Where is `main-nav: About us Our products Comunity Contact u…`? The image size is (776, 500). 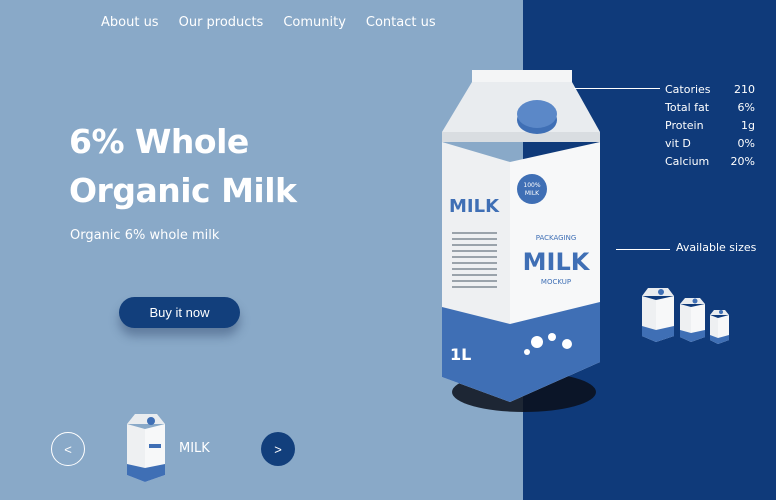
main-nav: About us Our products Comunity Contact u… is located at coordinates (278, 22).